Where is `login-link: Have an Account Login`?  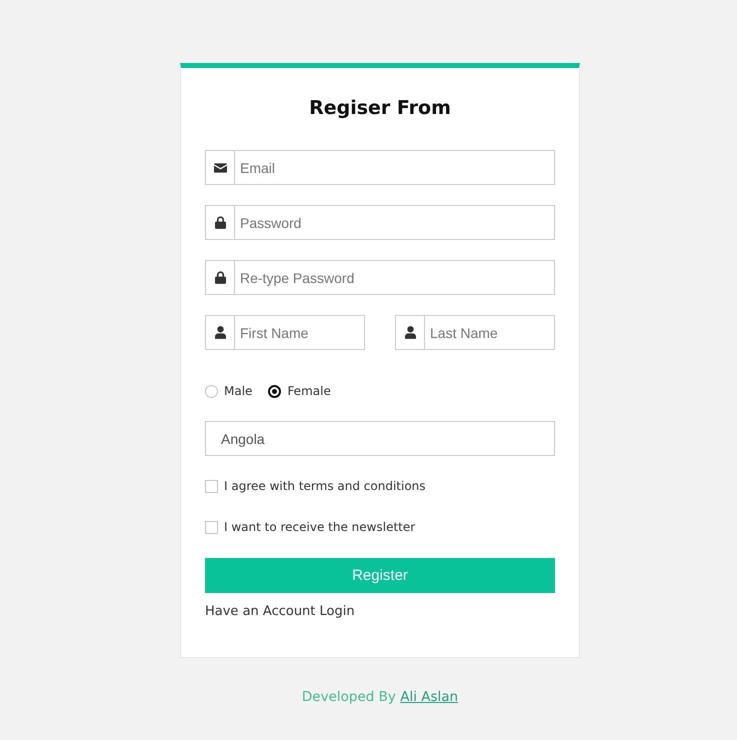
login-link: Have an Account Login is located at coordinates (280, 612).